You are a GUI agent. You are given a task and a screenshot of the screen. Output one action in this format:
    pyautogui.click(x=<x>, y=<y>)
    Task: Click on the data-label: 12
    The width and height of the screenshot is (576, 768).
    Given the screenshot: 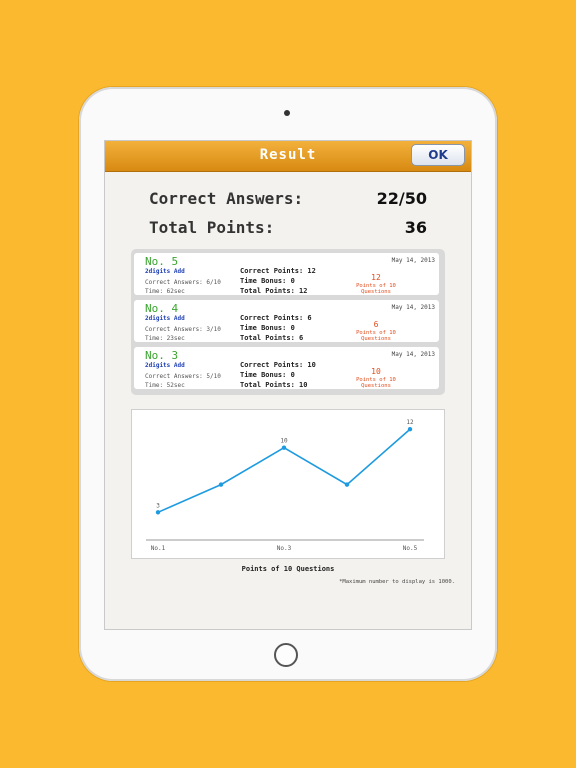 What is the action you would take?
    pyautogui.click(x=410, y=422)
    